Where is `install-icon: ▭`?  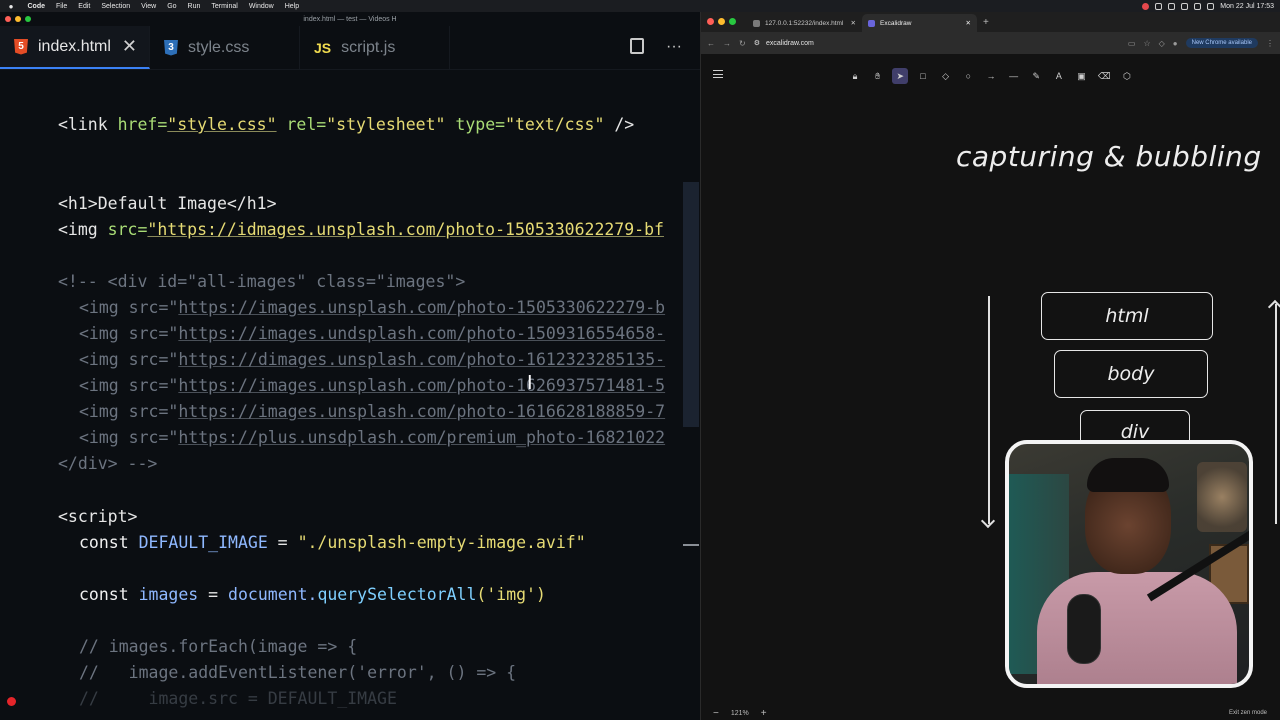 install-icon: ▭ is located at coordinates (1132, 43).